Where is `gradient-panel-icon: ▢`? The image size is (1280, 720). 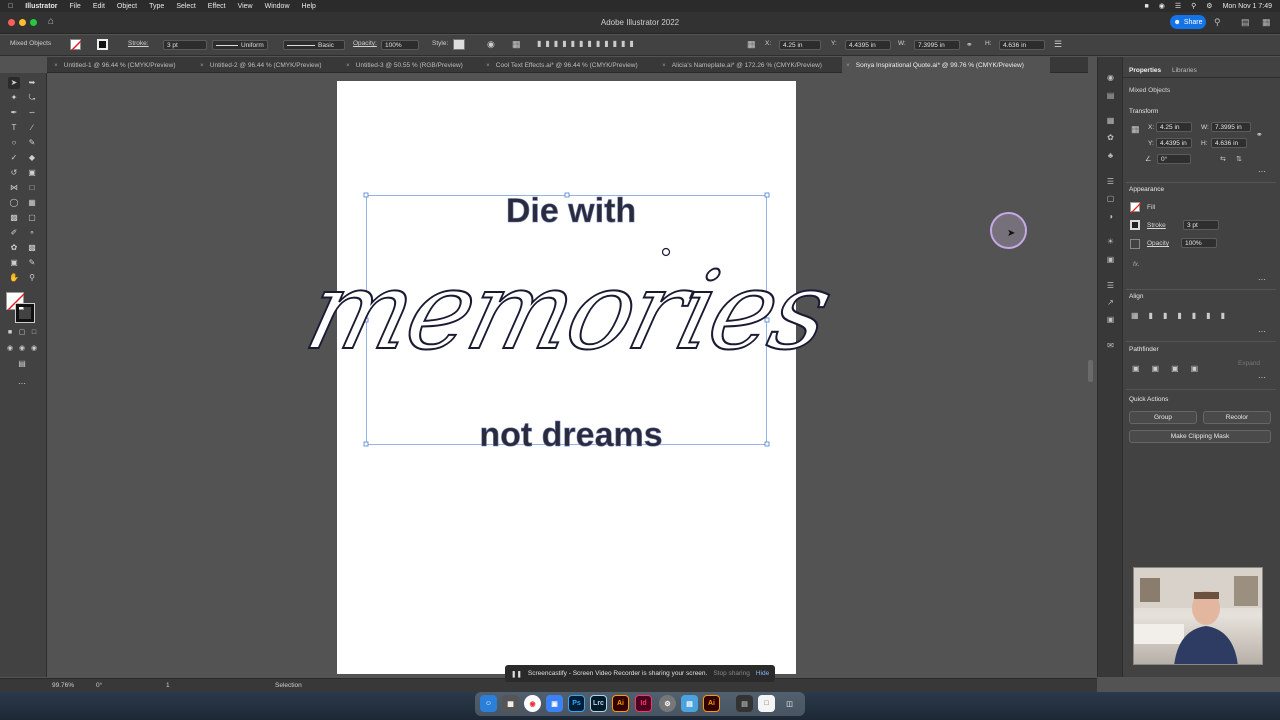
gradient-panel-icon: ▢ is located at coordinates (1110, 198).